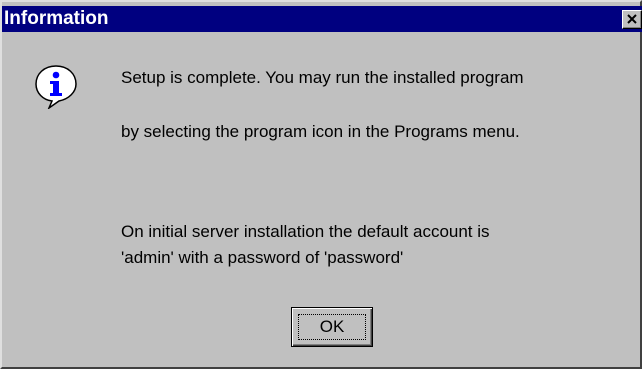 This screenshot has height=369, width=642. Describe the element at coordinates (322, 19) in the screenshot. I see `title-bar: Information` at that location.